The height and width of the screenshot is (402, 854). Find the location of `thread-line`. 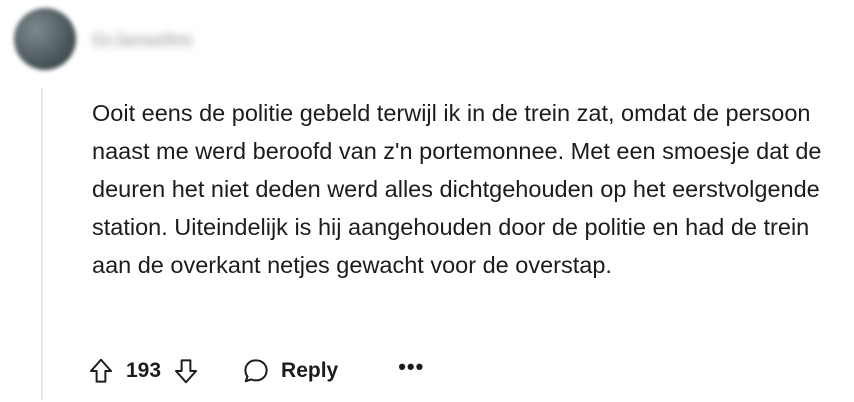

thread-line is located at coordinates (42, 244).